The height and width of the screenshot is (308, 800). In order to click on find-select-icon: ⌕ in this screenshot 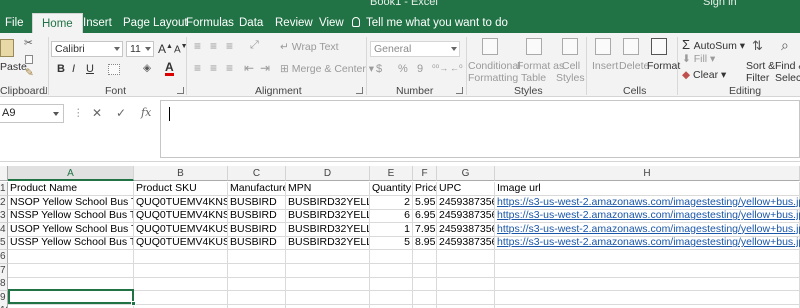, I will do `click(785, 45)`.